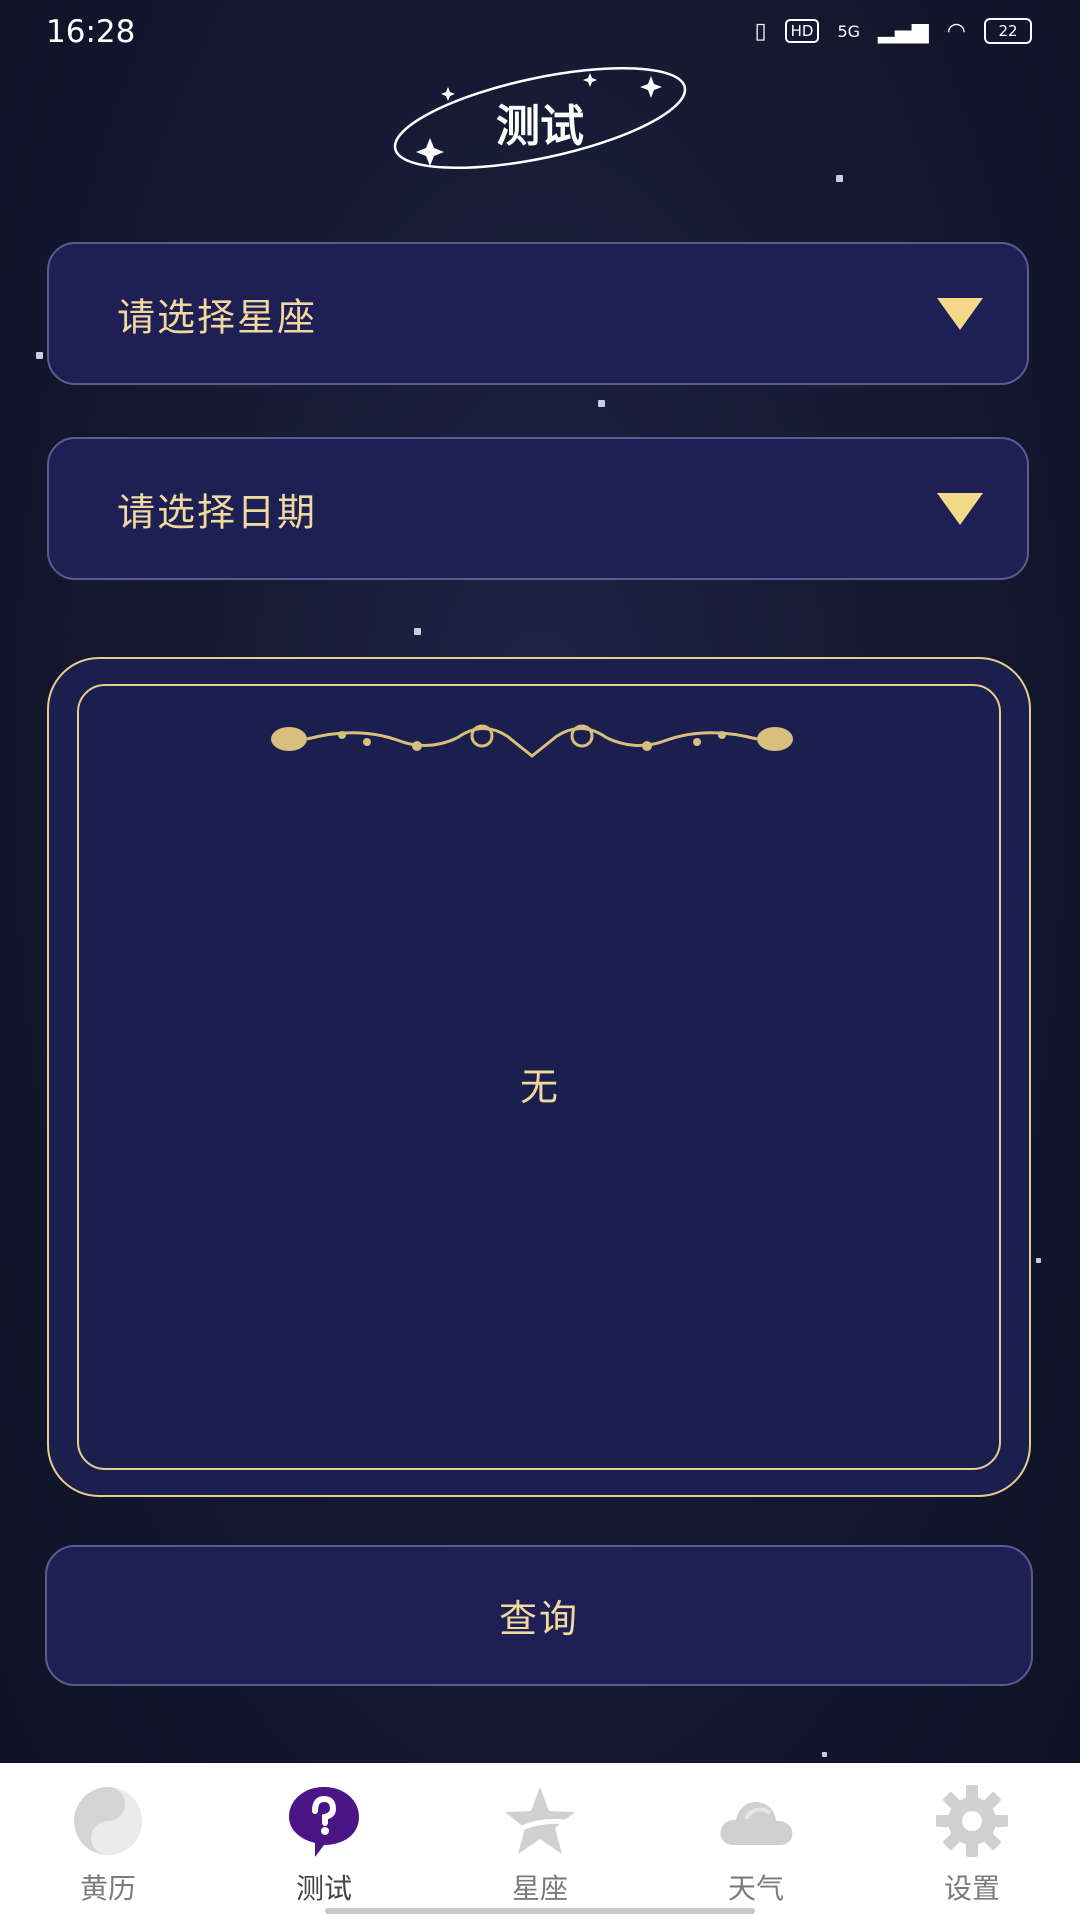  What do you see at coordinates (538, 313) in the screenshot?
I see `constellation-select: 请选择星座` at bounding box center [538, 313].